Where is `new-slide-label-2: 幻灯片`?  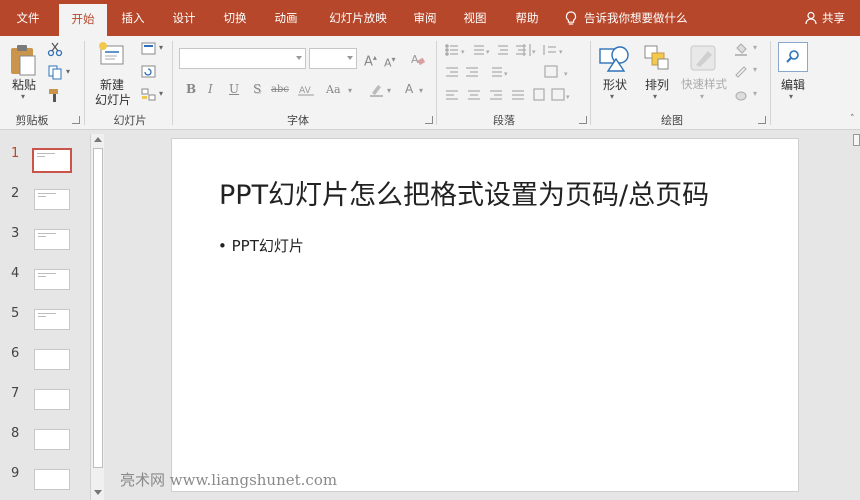
new-slide-label-2: 幻灯片 is located at coordinates (113, 99).